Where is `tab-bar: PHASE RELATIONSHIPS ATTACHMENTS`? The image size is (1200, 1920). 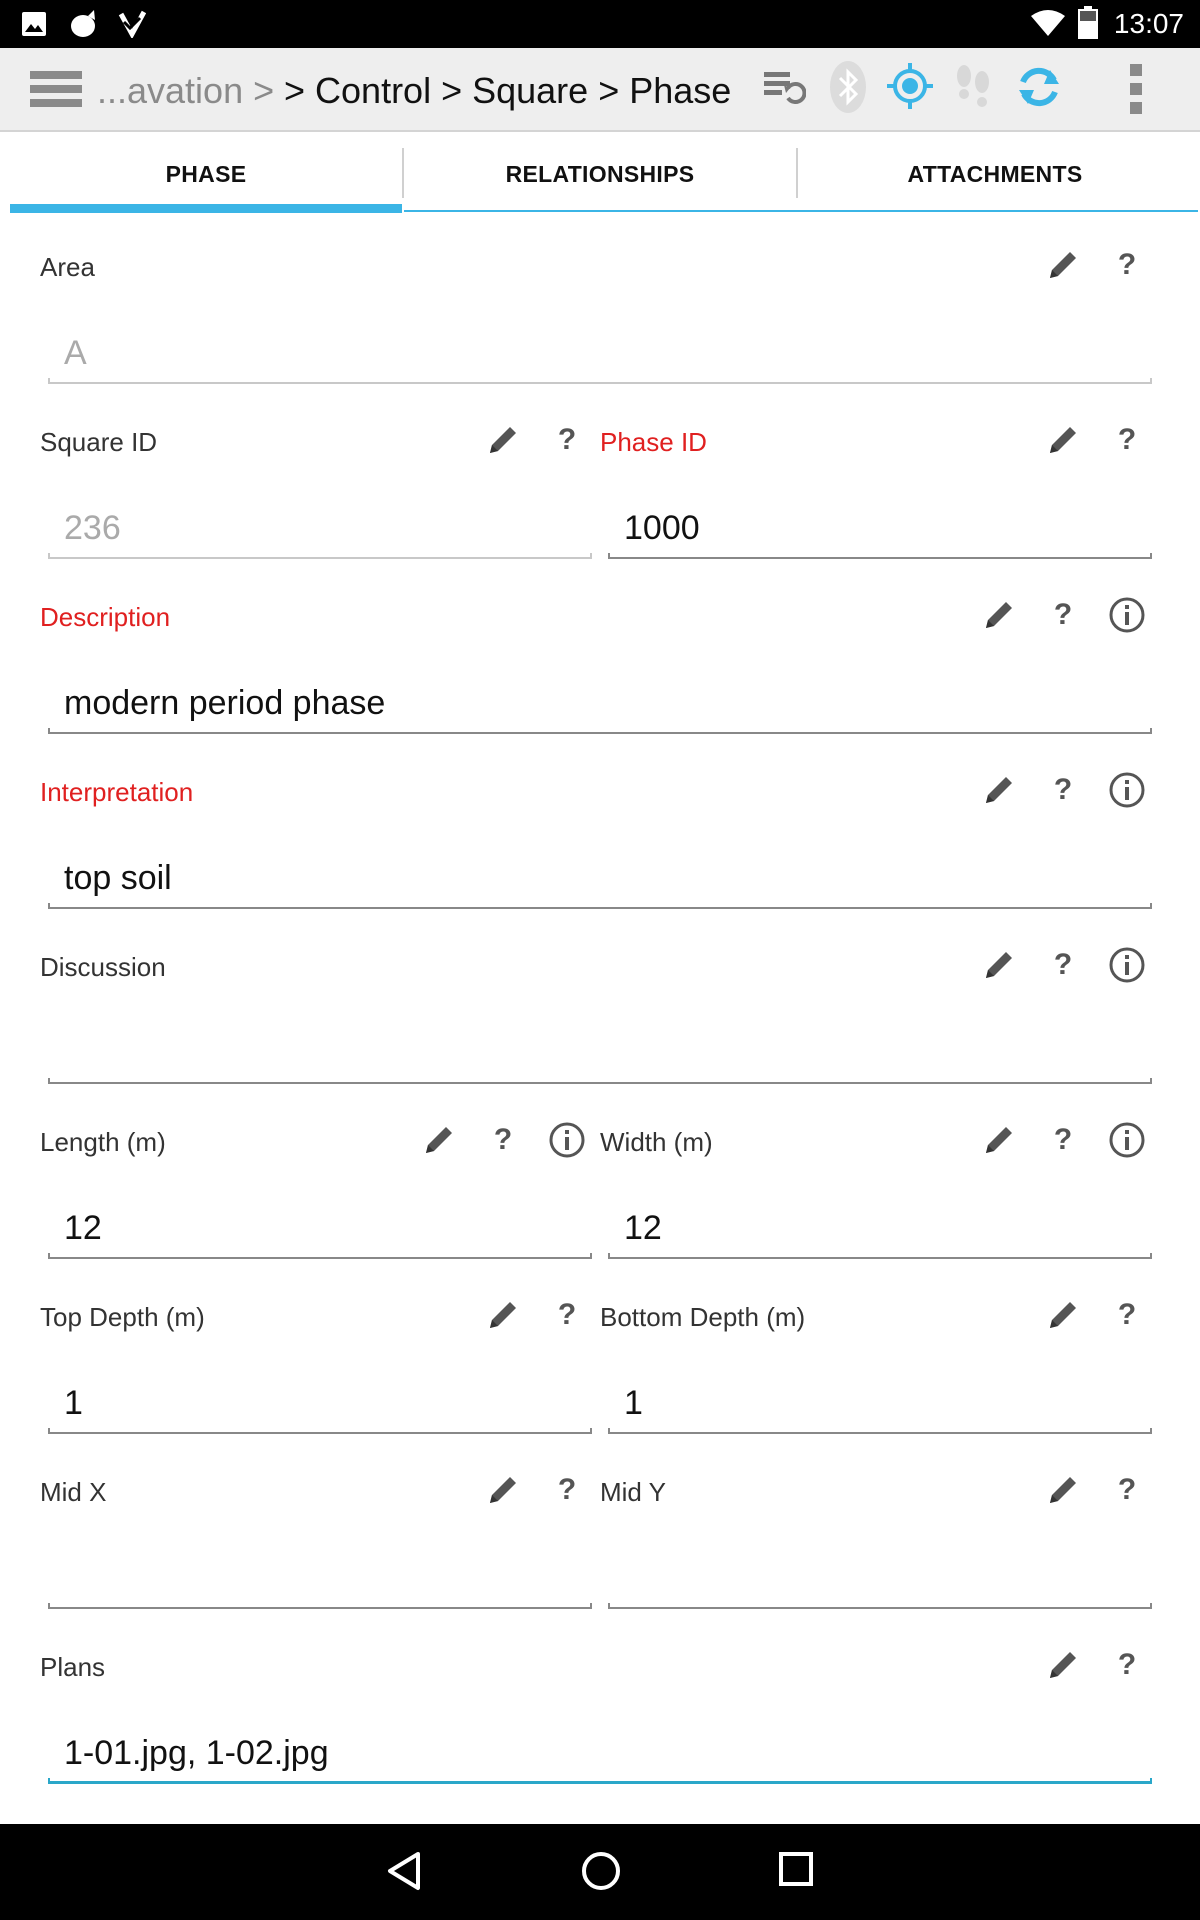 tab-bar: PHASE RELATIONSHIPS ATTACHMENTS is located at coordinates (604, 181).